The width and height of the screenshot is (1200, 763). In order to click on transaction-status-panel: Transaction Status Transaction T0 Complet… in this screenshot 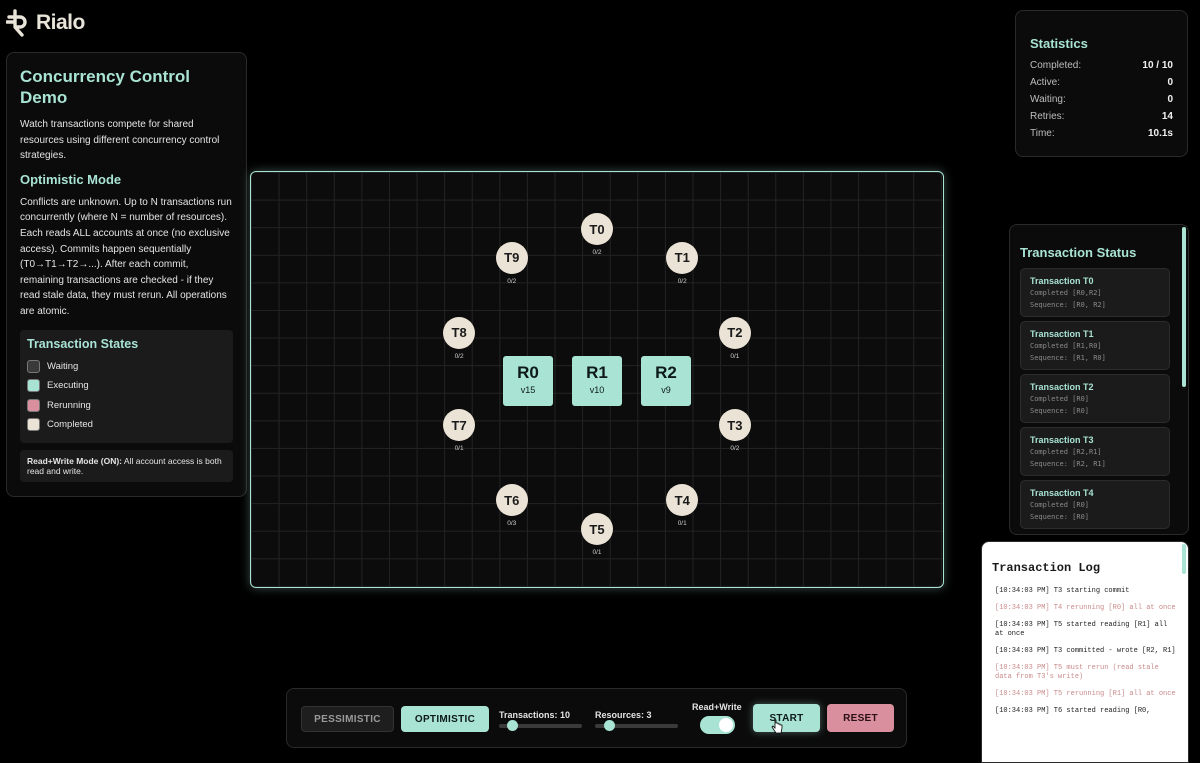, I will do `click(1099, 379)`.